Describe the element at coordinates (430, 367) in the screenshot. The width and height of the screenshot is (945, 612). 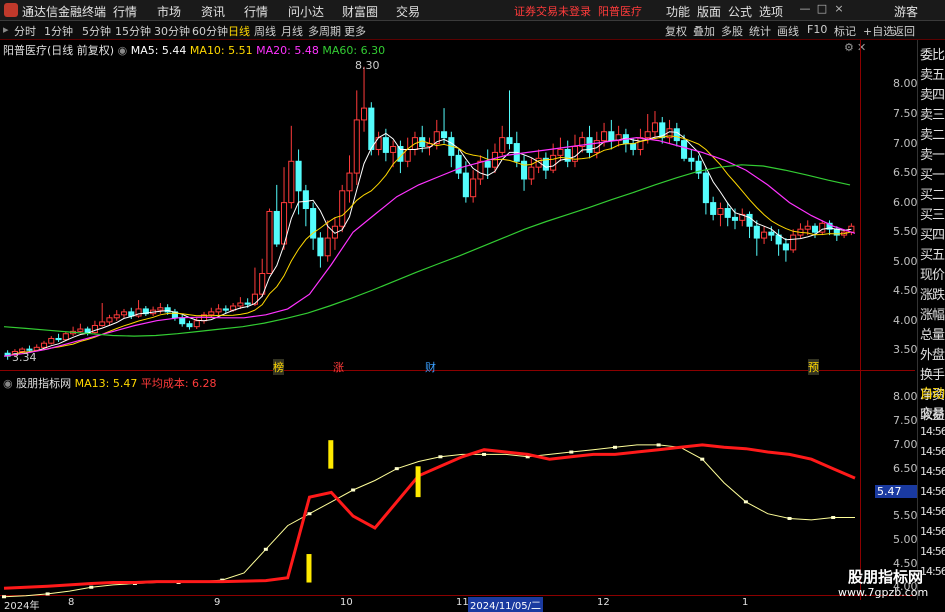
I see `event-mark-cai: 财` at that location.